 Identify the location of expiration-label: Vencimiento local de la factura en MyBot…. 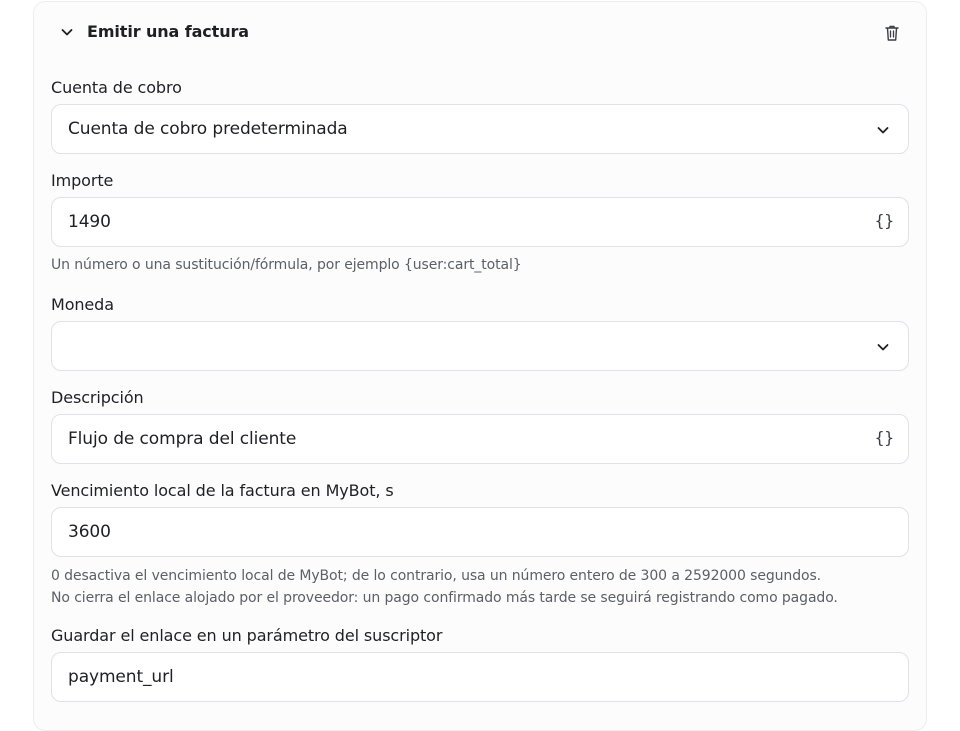
(222, 490).